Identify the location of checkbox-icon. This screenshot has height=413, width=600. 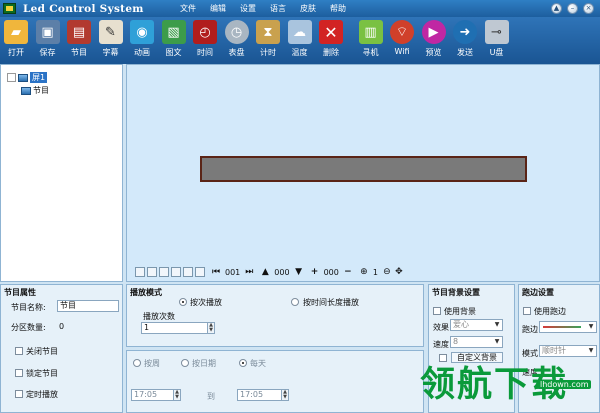
(11, 77).